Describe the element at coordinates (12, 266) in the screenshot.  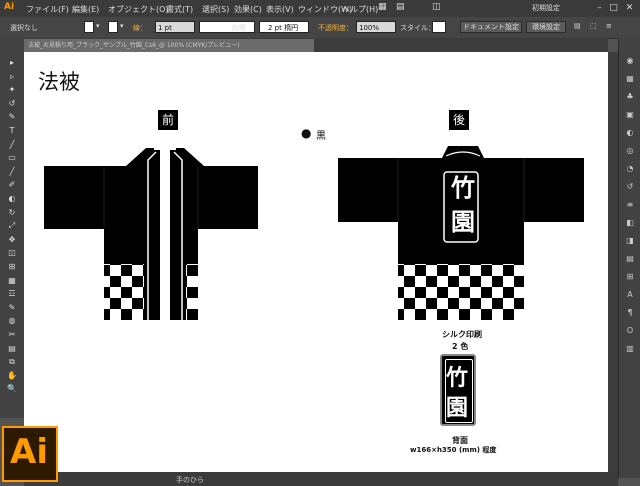
I see `shape-builder-tool-icon: ⊞` at that location.